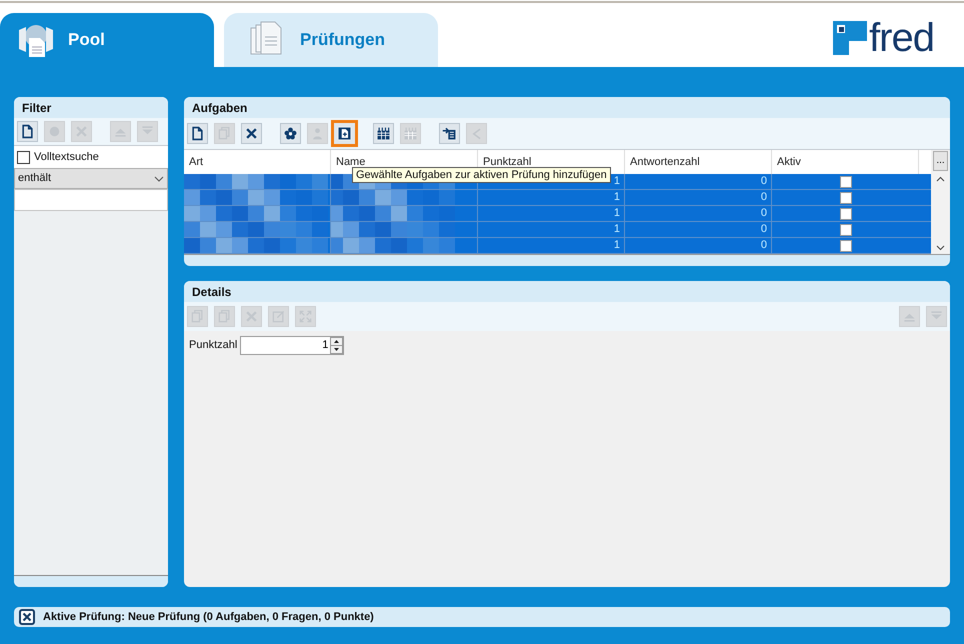  What do you see at coordinates (481, 175) in the screenshot?
I see `tooltip: Gewählte Aufgaben zur aktiven Prüfung hinzufügen` at bounding box center [481, 175].